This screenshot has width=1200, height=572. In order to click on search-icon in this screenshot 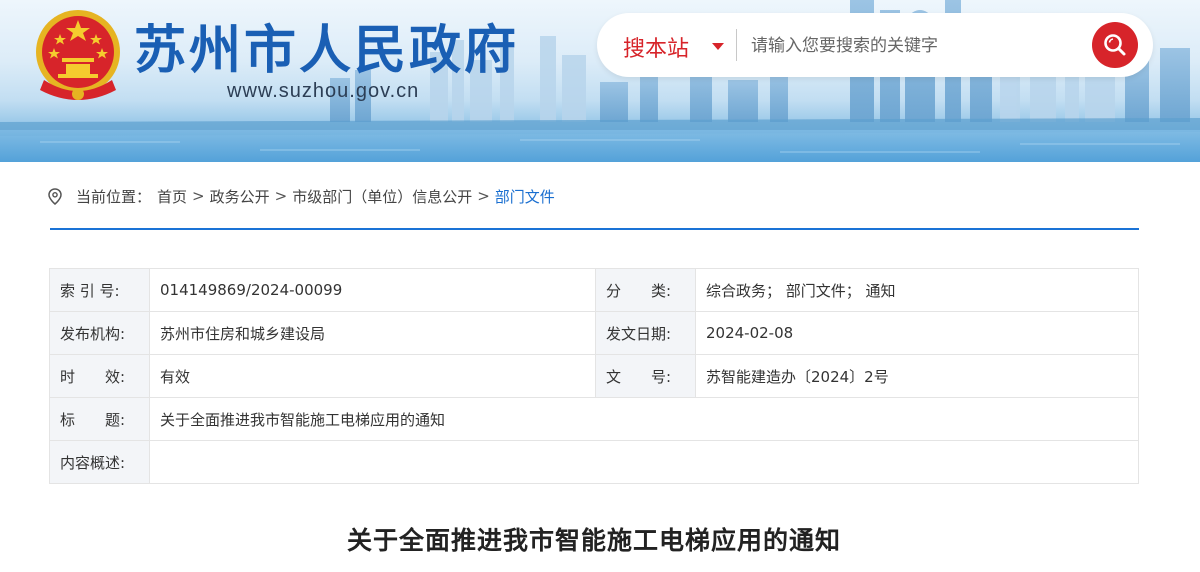, I will do `click(1115, 45)`.